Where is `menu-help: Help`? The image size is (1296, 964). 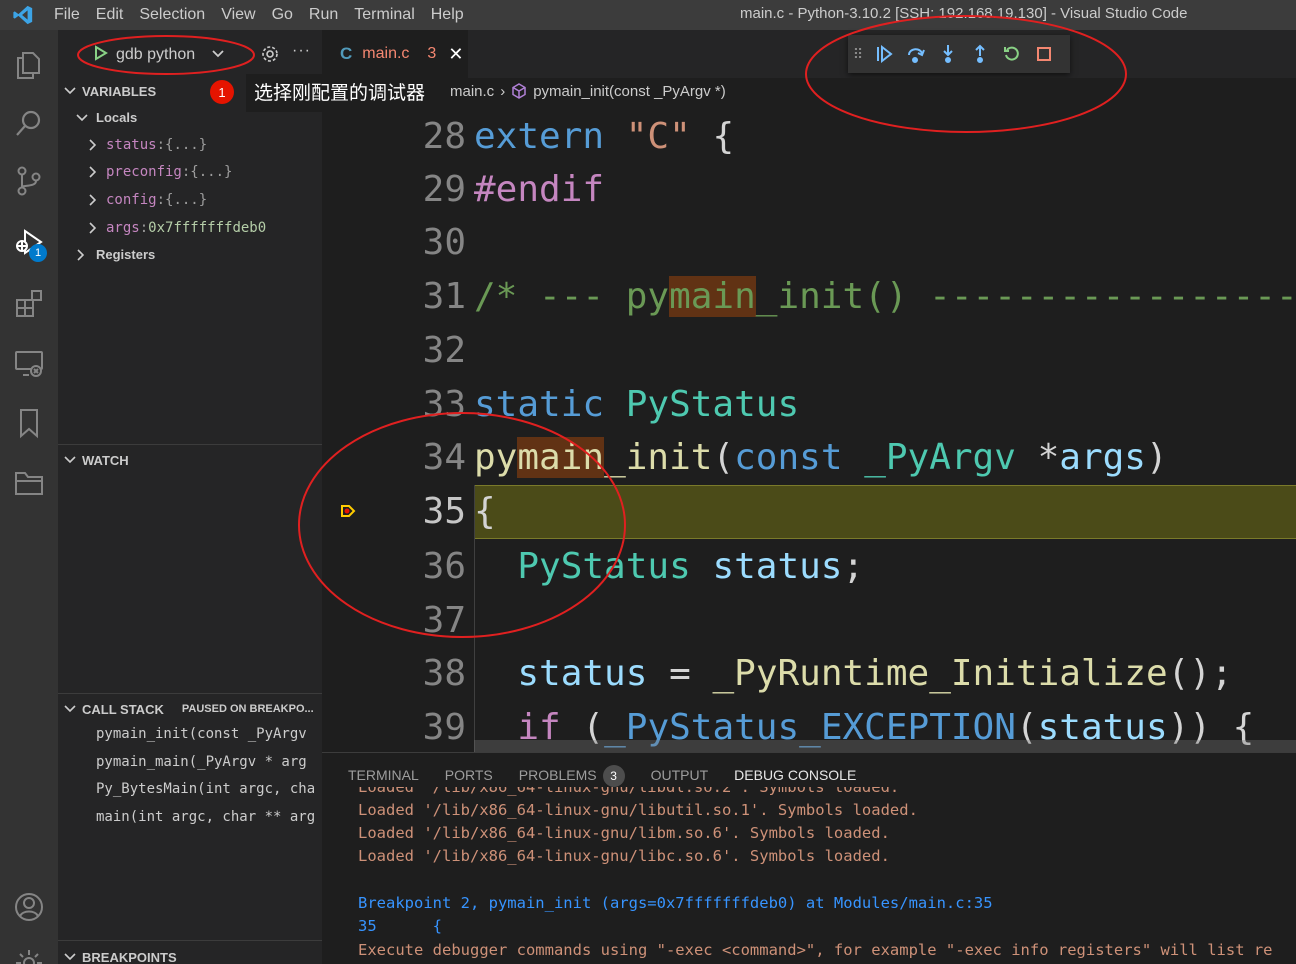 menu-help: Help is located at coordinates (447, 15).